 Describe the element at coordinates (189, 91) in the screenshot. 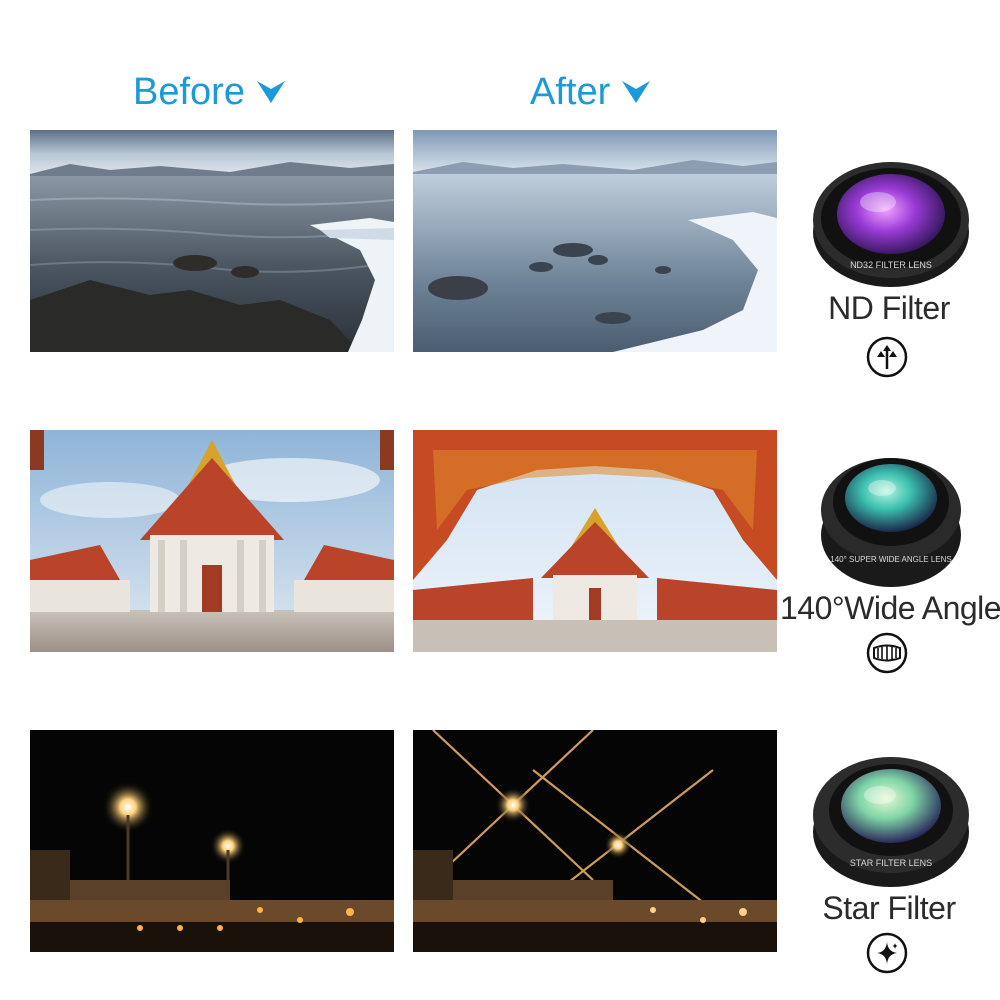

I see `before-label: Before` at that location.